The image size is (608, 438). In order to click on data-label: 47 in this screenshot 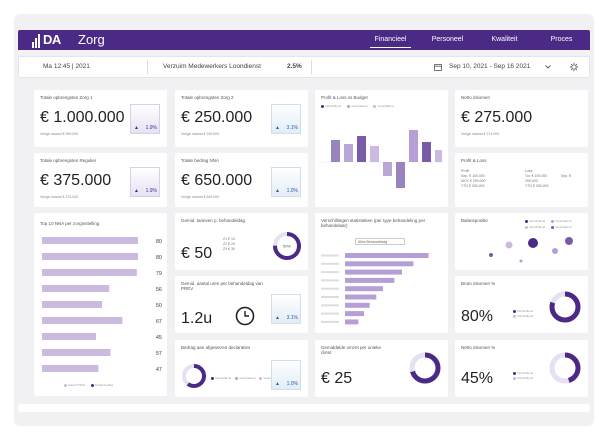, I will do `click(159, 370)`.